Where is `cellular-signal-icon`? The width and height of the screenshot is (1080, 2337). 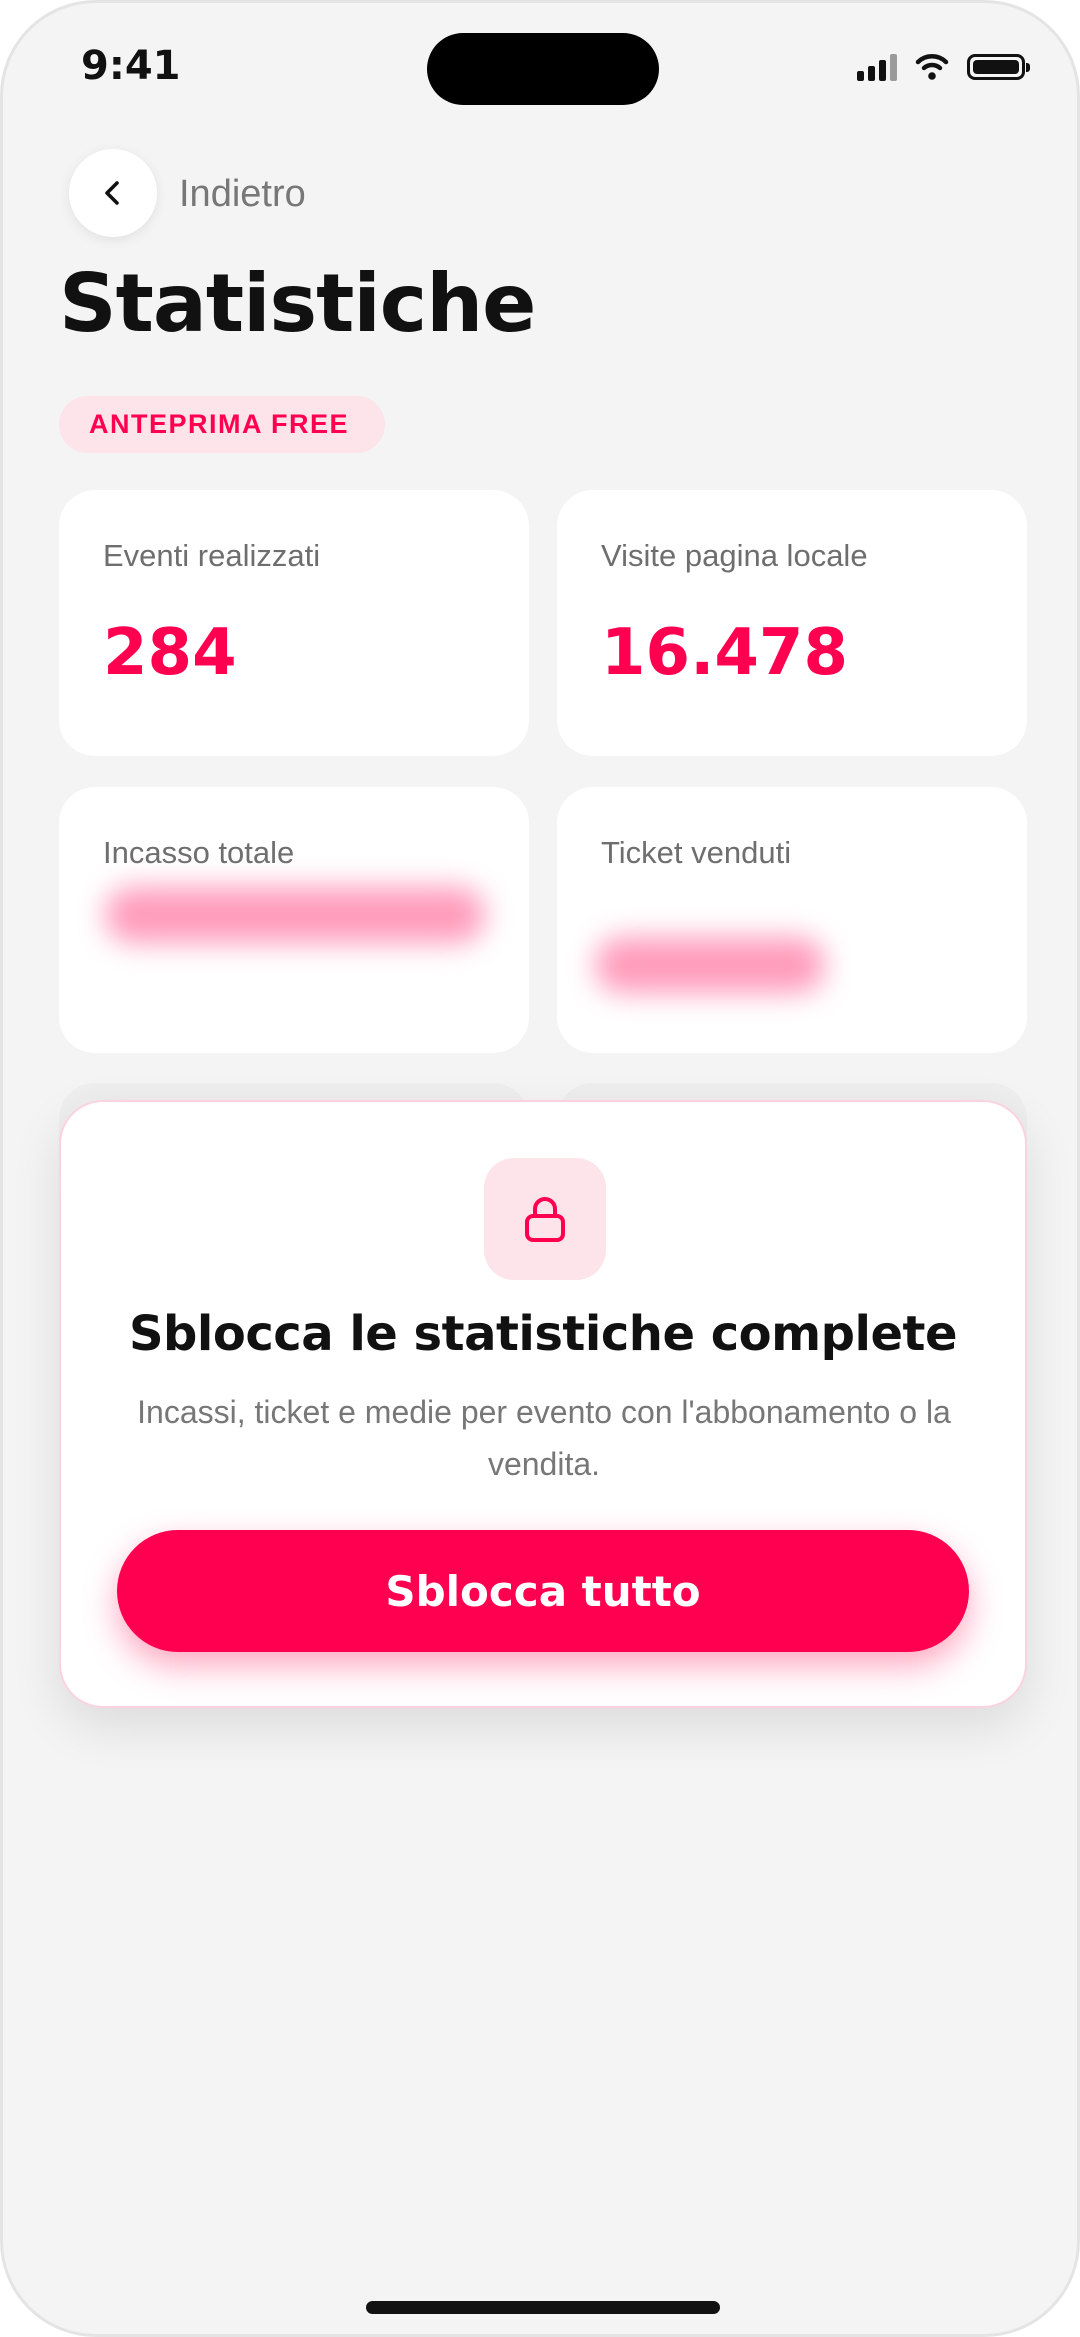
cellular-signal-icon is located at coordinates (877, 67).